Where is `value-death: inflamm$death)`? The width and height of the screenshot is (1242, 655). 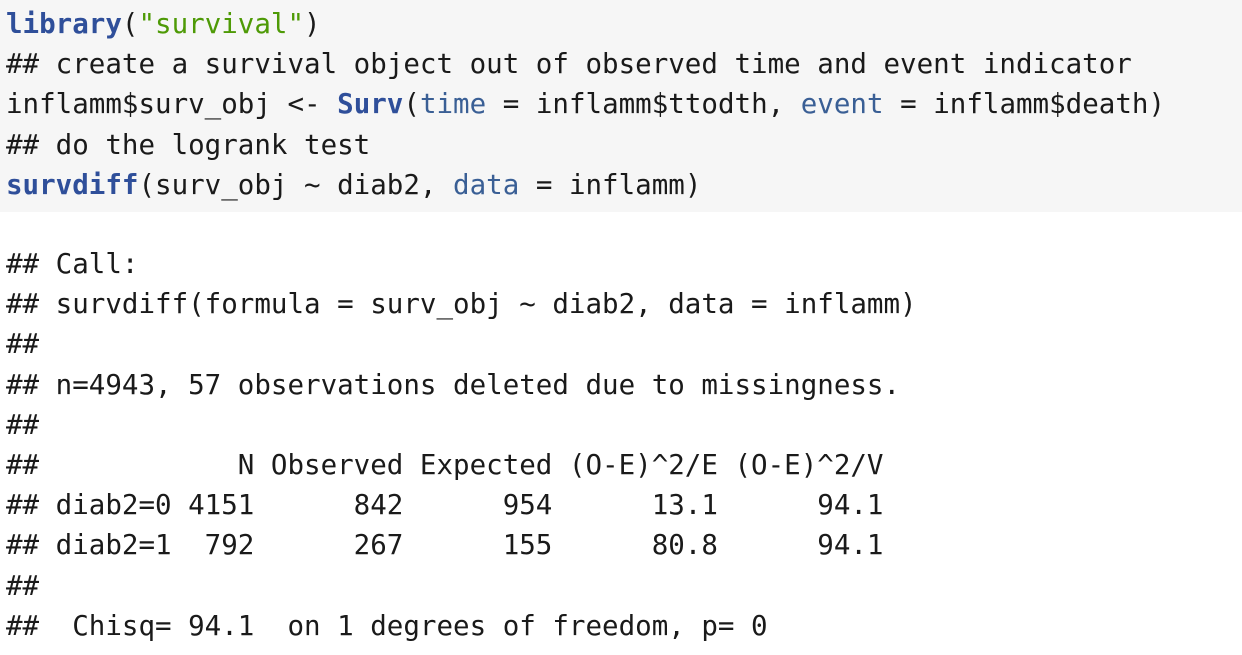 value-death: inflamm$death) is located at coordinates (1049, 104).